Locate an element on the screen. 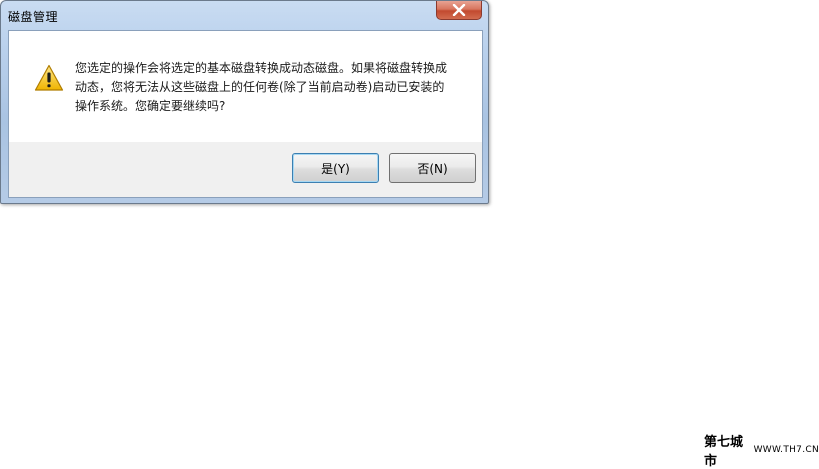 Image resolution: width=819 pixels, height=469 pixels. watermark-brand: 第七城市 is located at coordinates (724, 452).